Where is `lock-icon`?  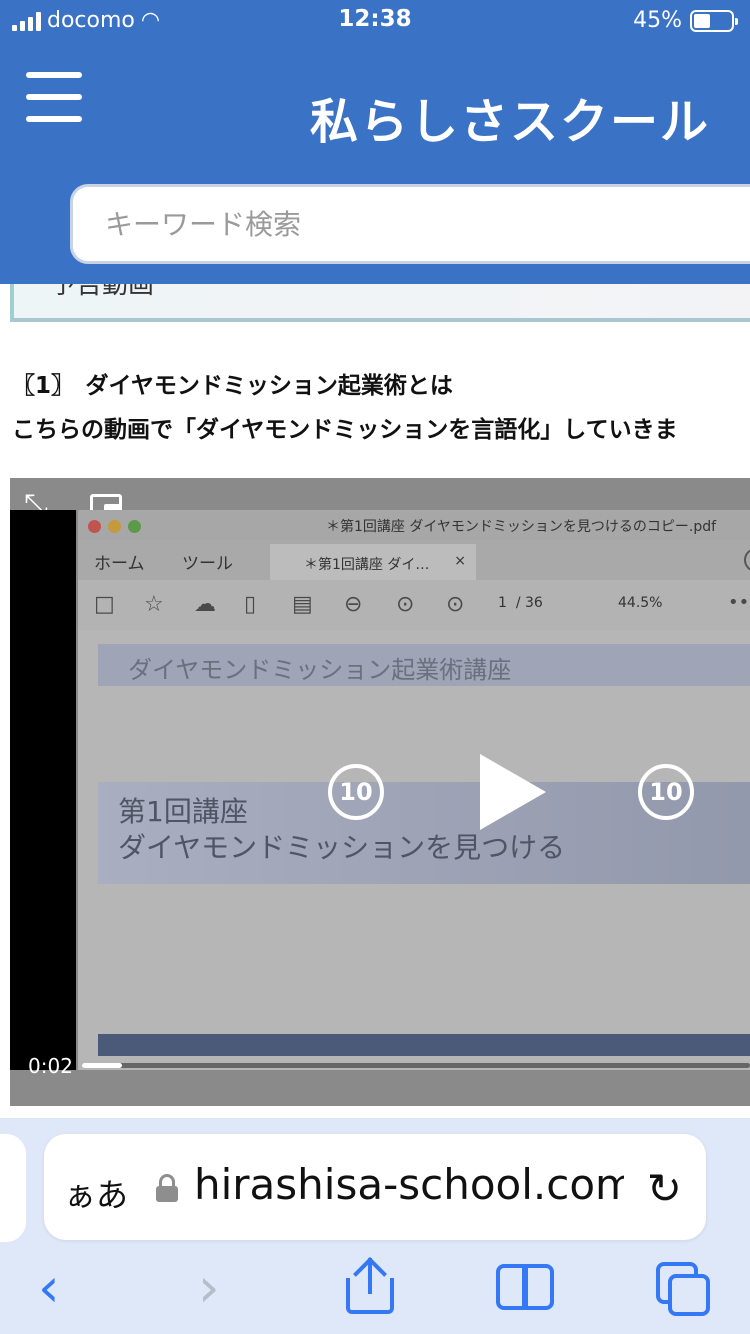 lock-icon is located at coordinates (167, 1188).